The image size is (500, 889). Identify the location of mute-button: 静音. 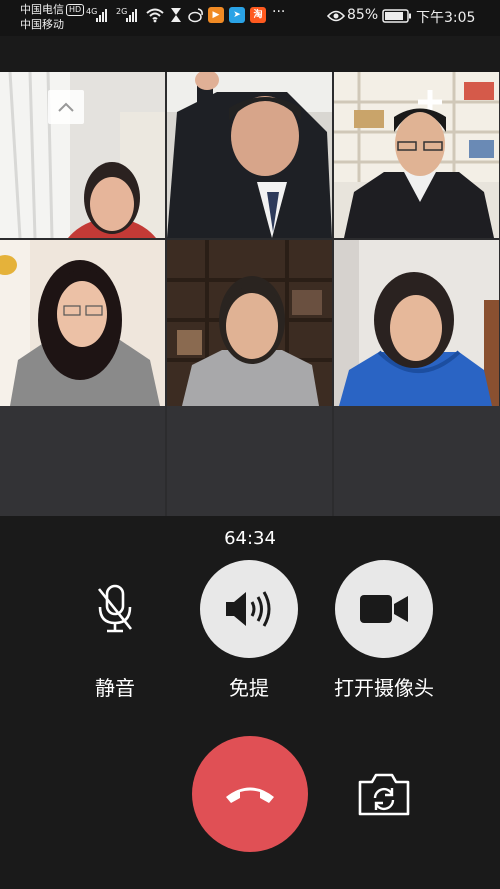
(115, 630).